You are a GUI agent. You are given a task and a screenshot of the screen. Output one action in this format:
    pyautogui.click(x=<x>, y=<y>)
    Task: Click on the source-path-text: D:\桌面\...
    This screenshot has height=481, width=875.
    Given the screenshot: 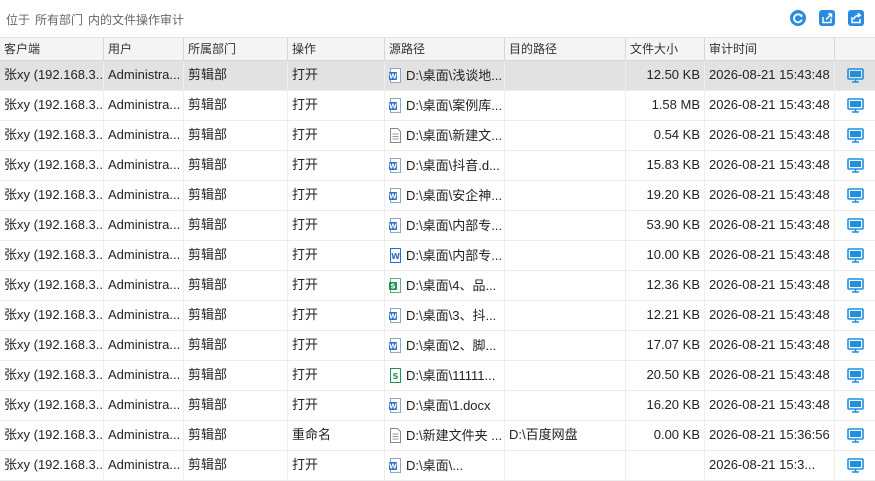 What is the action you would take?
    pyautogui.click(x=435, y=465)
    